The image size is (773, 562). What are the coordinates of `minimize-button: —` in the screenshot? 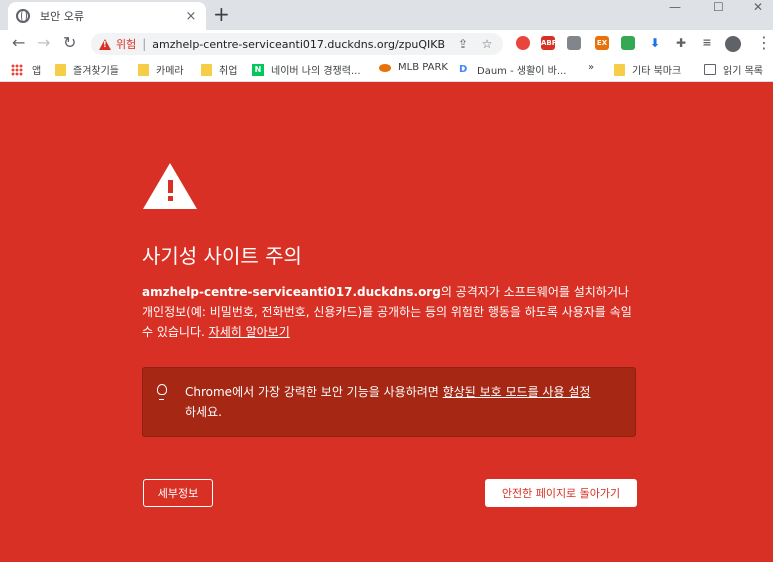 It's located at (675, 7).